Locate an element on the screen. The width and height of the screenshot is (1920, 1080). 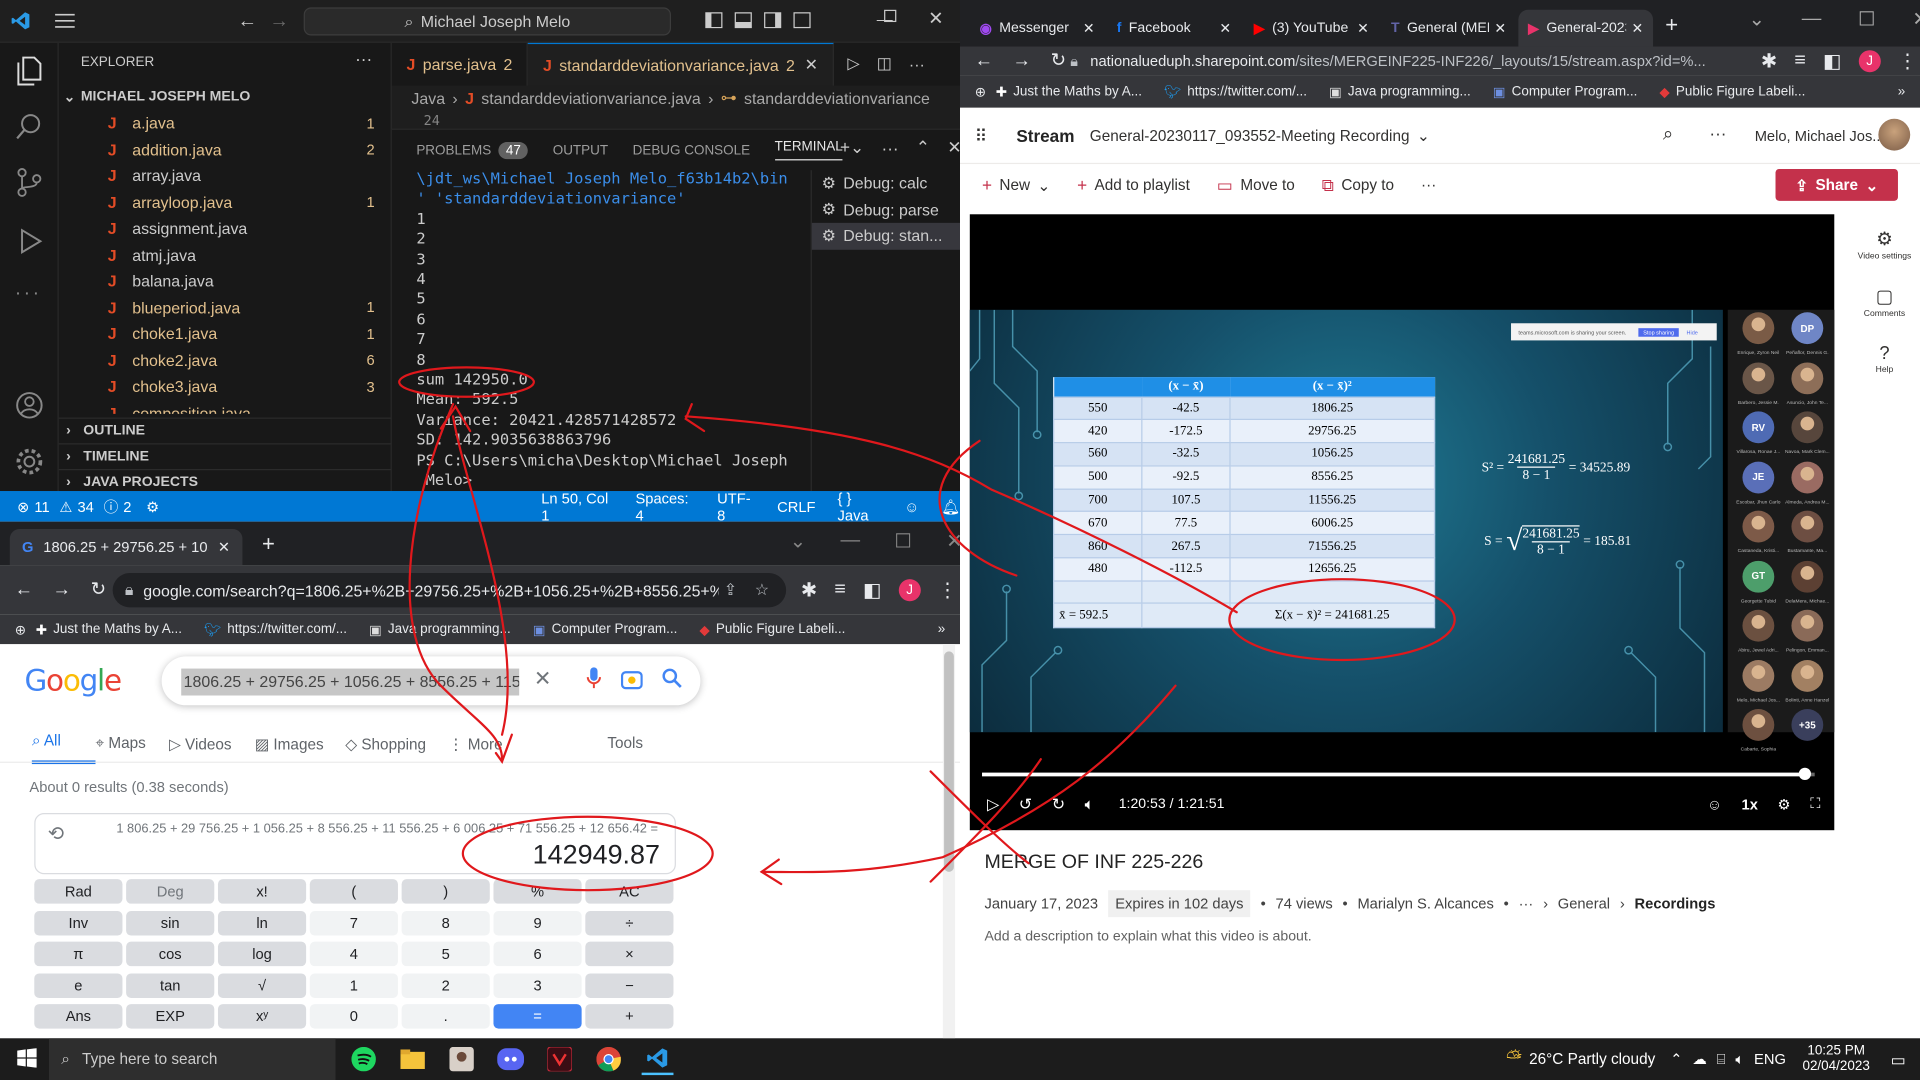
discord-icon is located at coordinates (511, 1059).